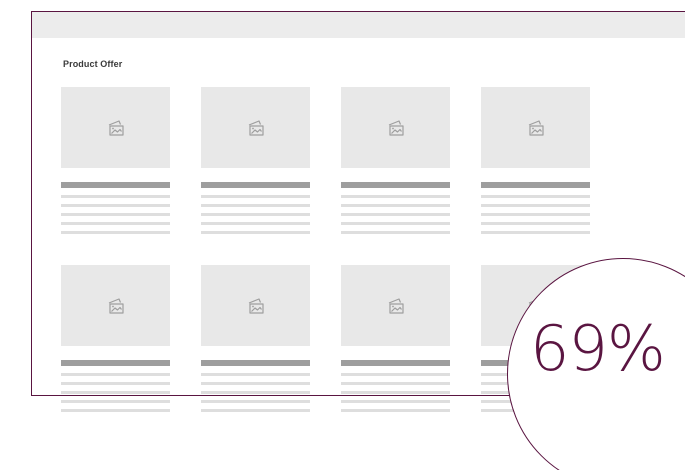  I want to click on section-title: Product Offer, so click(93, 64).